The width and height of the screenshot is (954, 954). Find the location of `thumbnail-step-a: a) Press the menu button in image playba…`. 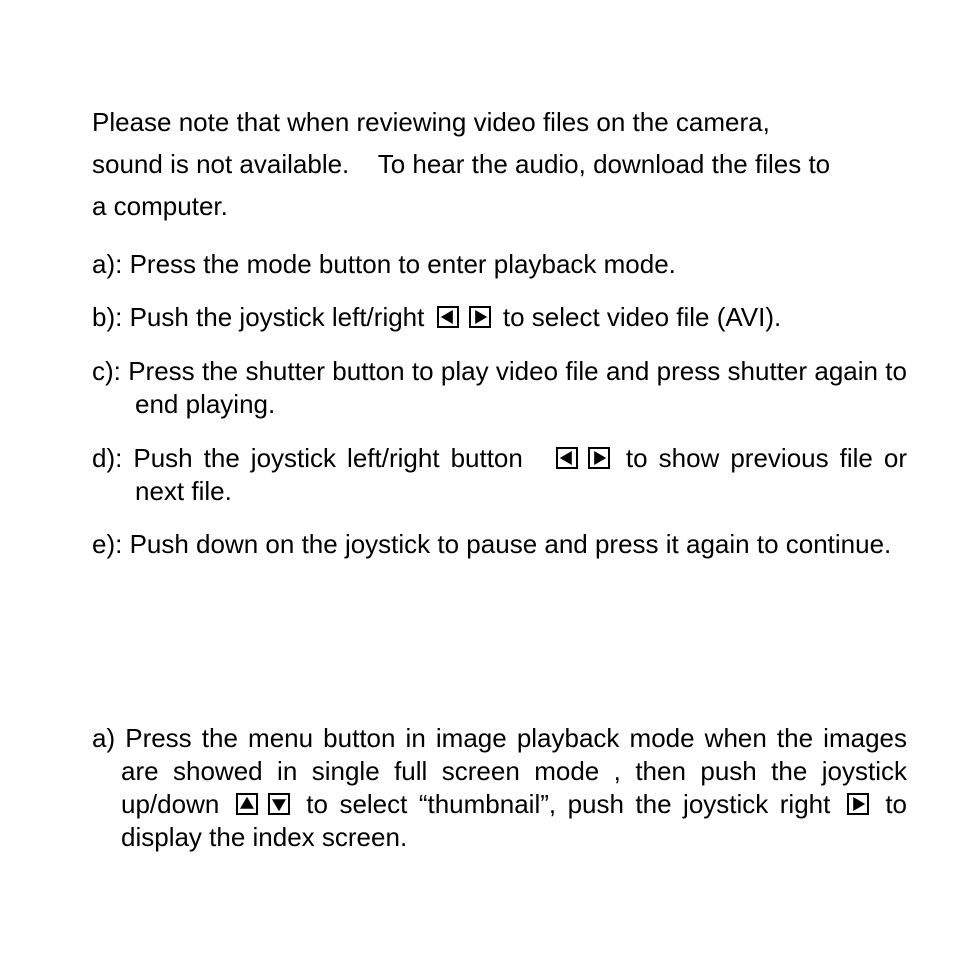

thumbnail-step-a: a) Press the menu button in image playba… is located at coordinates (499, 788).